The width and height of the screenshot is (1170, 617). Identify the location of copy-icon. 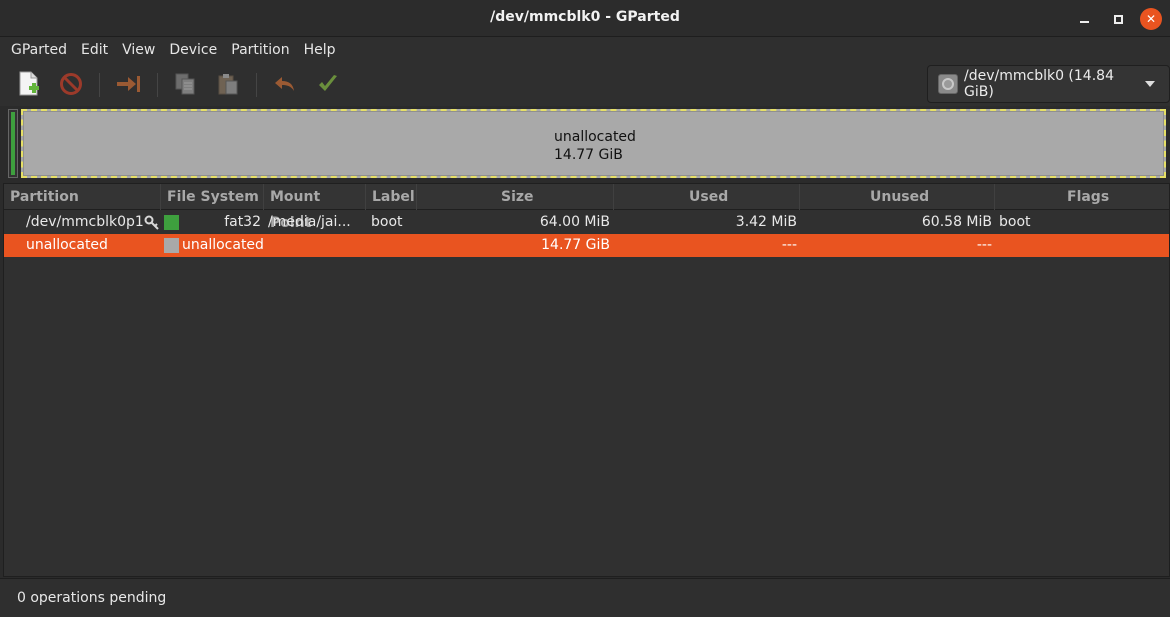
(185, 84).